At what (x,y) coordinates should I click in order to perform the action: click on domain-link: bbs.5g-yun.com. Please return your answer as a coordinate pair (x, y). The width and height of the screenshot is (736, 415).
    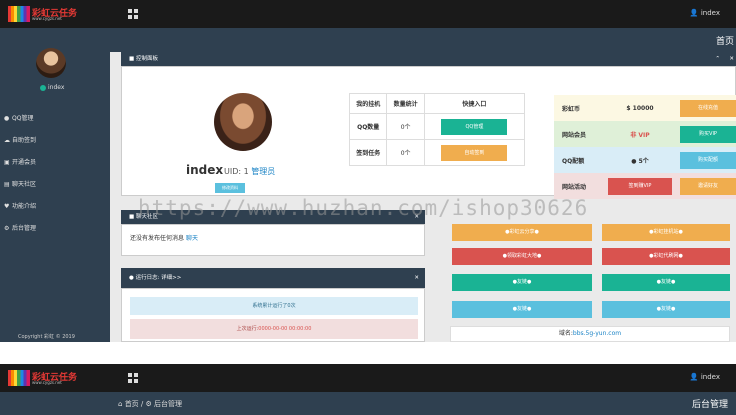
    Looking at the image, I should click on (597, 333).